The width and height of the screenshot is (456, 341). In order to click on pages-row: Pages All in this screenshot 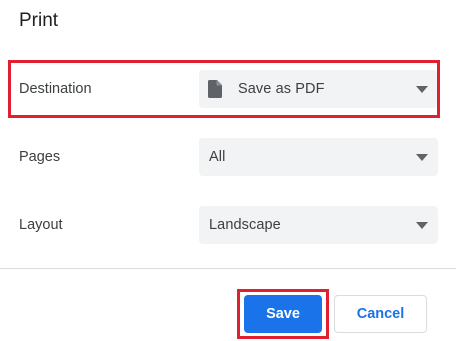, I will do `click(228, 157)`.